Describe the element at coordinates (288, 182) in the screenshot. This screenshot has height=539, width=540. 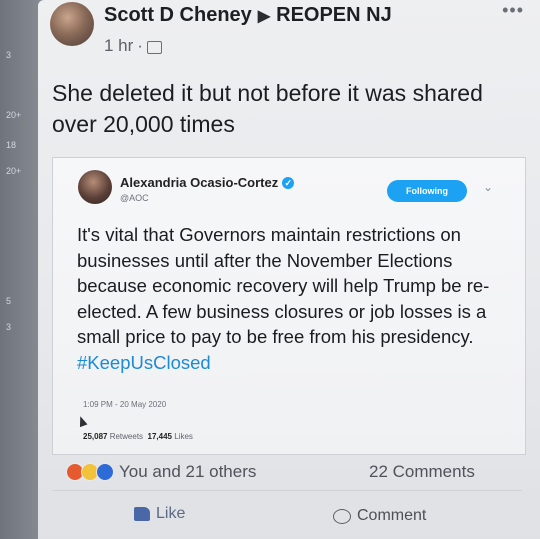
I see `verified-icon: ✓` at that location.